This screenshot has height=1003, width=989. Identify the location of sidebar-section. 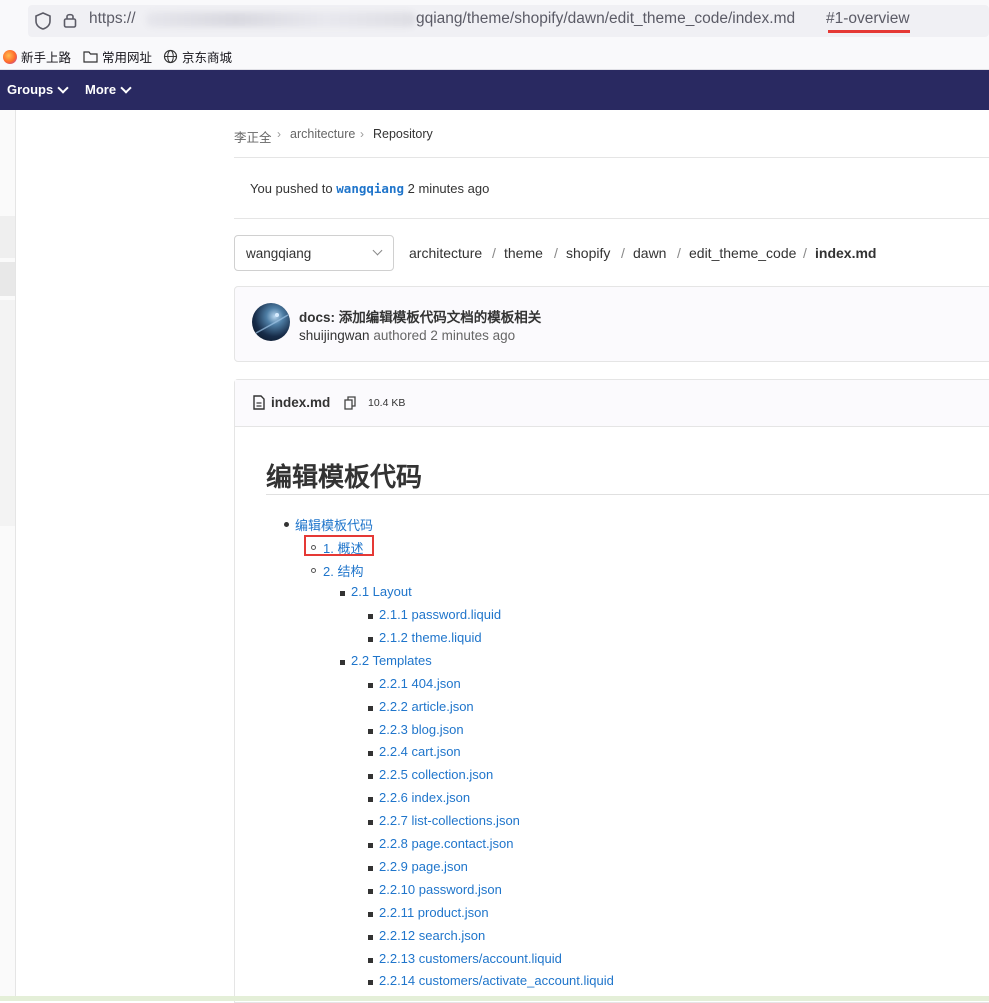
(7, 413).